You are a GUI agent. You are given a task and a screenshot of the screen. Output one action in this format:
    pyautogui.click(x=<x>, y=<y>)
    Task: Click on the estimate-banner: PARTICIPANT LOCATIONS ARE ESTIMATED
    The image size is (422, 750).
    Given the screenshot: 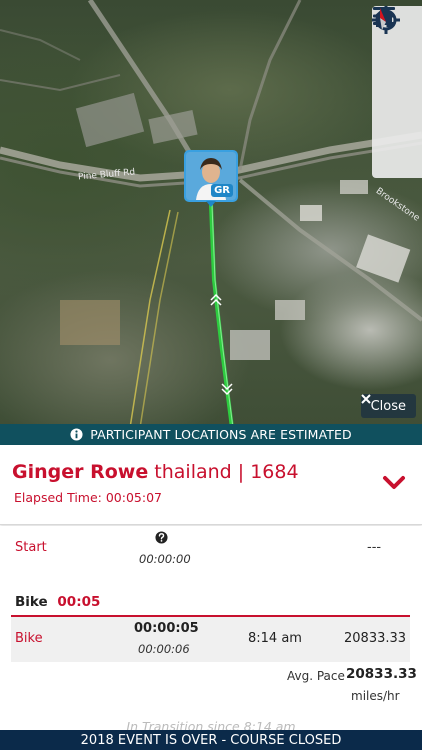 What is the action you would take?
    pyautogui.click(x=211, y=434)
    